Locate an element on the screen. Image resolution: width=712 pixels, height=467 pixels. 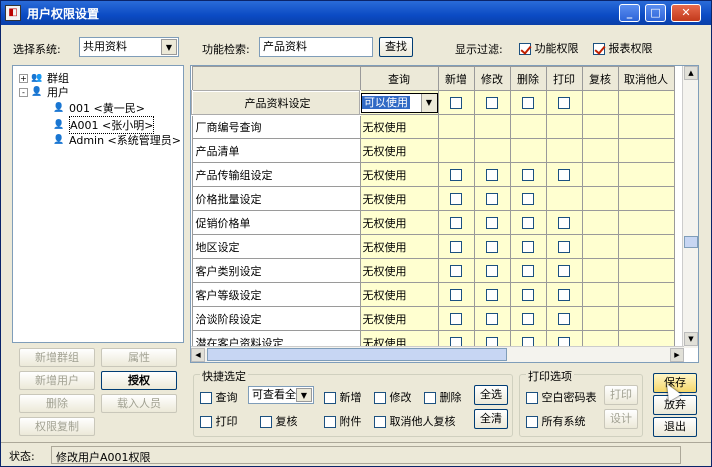
vertical-scroll-thumb is located at coordinates (691, 242).